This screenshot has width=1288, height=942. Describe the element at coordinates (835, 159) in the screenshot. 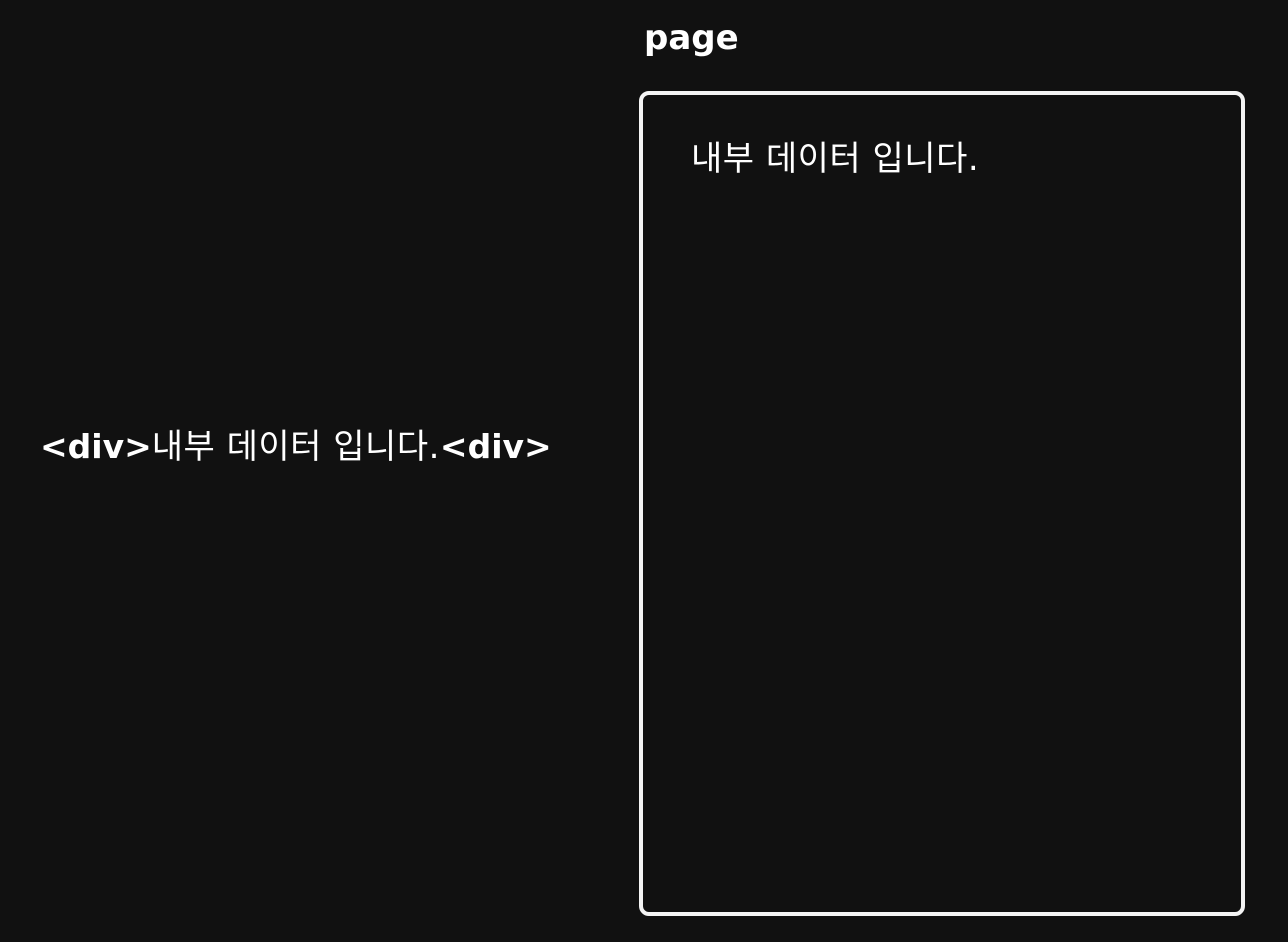

I see `page-rendered-text: 내부 데이터 입니다.` at that location.